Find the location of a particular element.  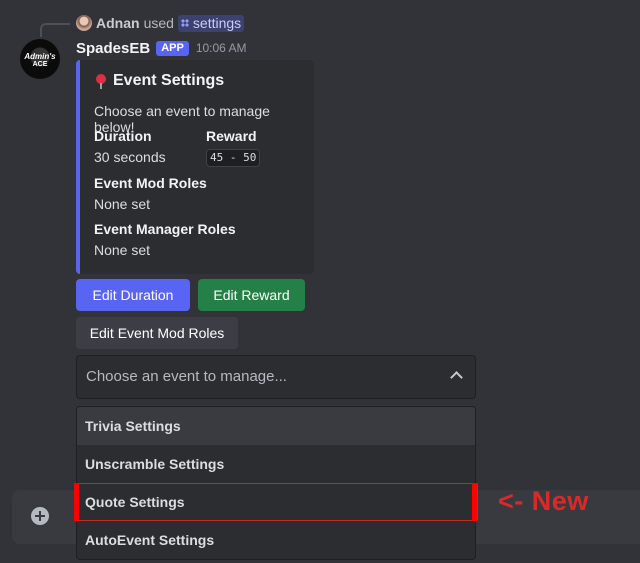

edit-mod-roles-button: Edit Event Mod Roles is located at coordinates (157, 333).